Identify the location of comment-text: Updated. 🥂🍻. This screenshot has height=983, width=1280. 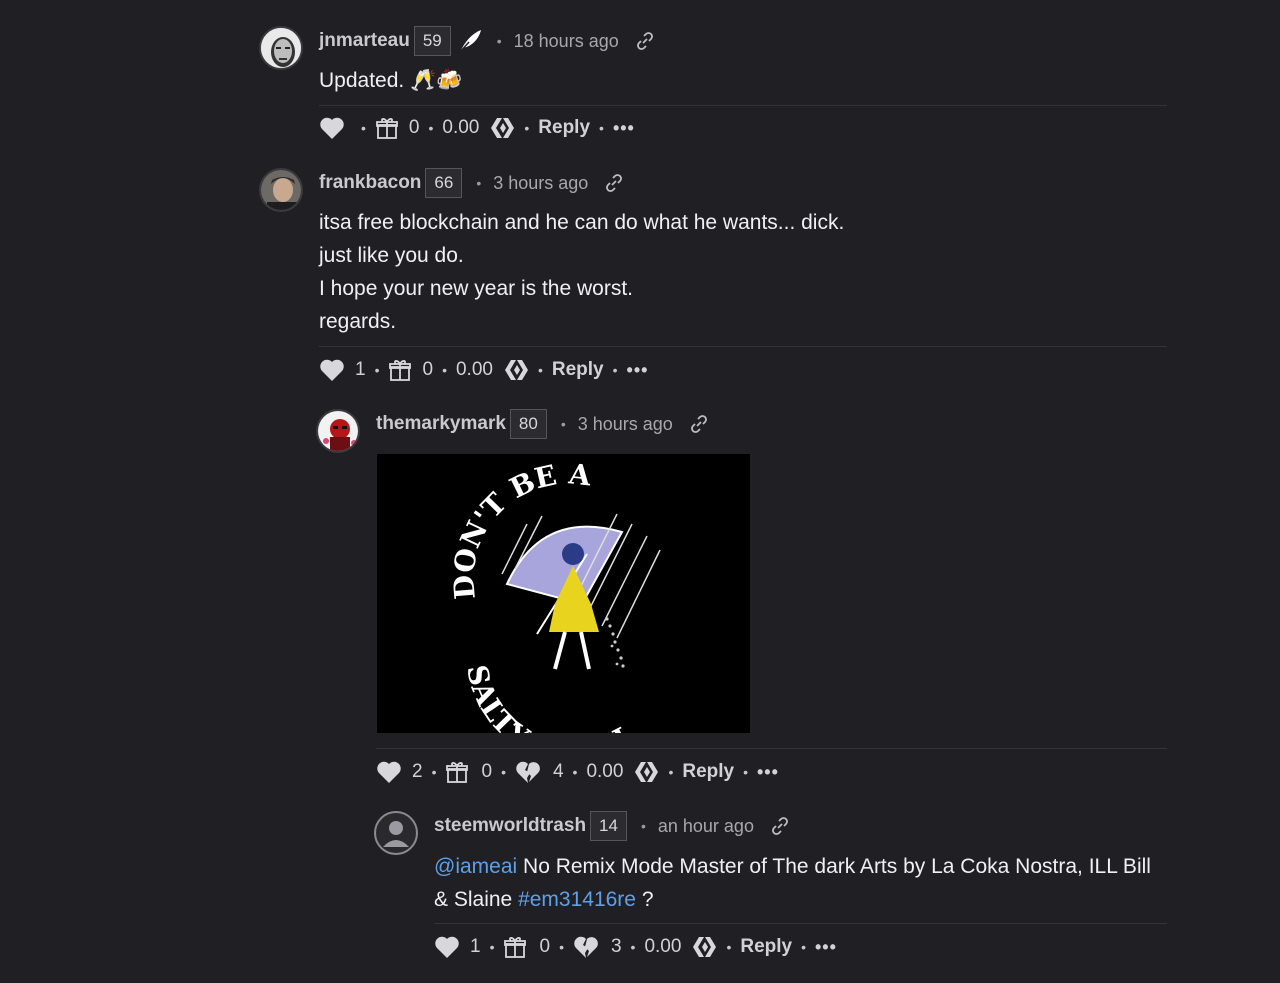
(391, 80).